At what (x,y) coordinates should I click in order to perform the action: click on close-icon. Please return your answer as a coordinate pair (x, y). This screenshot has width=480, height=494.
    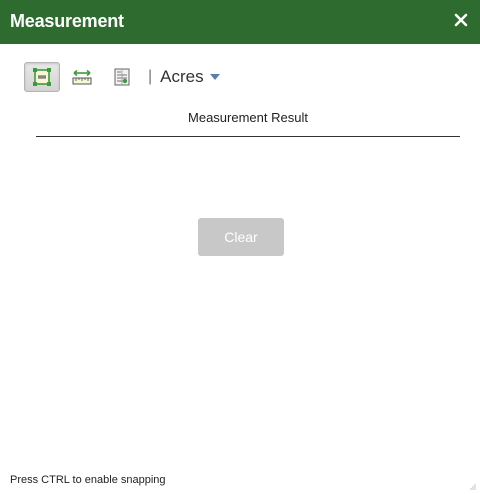
    Looking at the image, I should click on (461, 20).